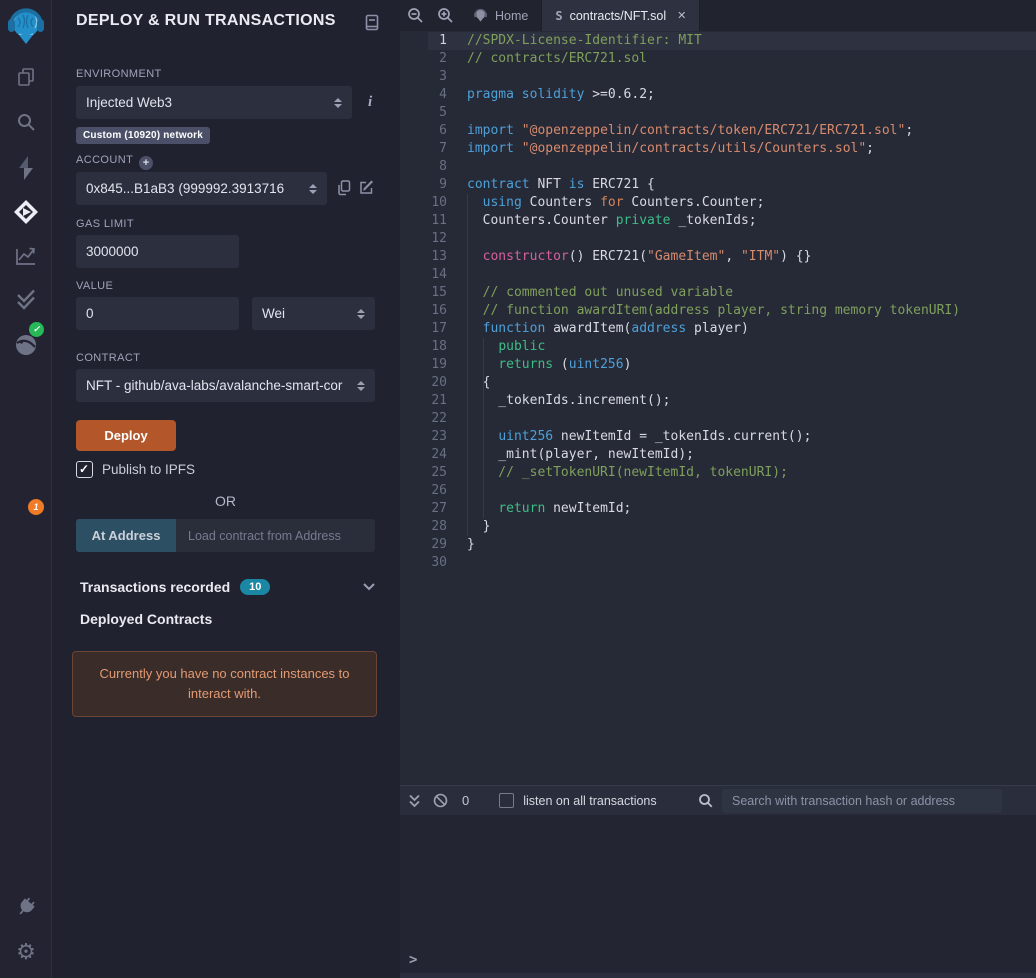  What do you see at coordinates (26, 27) in the screenshot?
I see `app-logo-icon` at bounding box center [26, 27].